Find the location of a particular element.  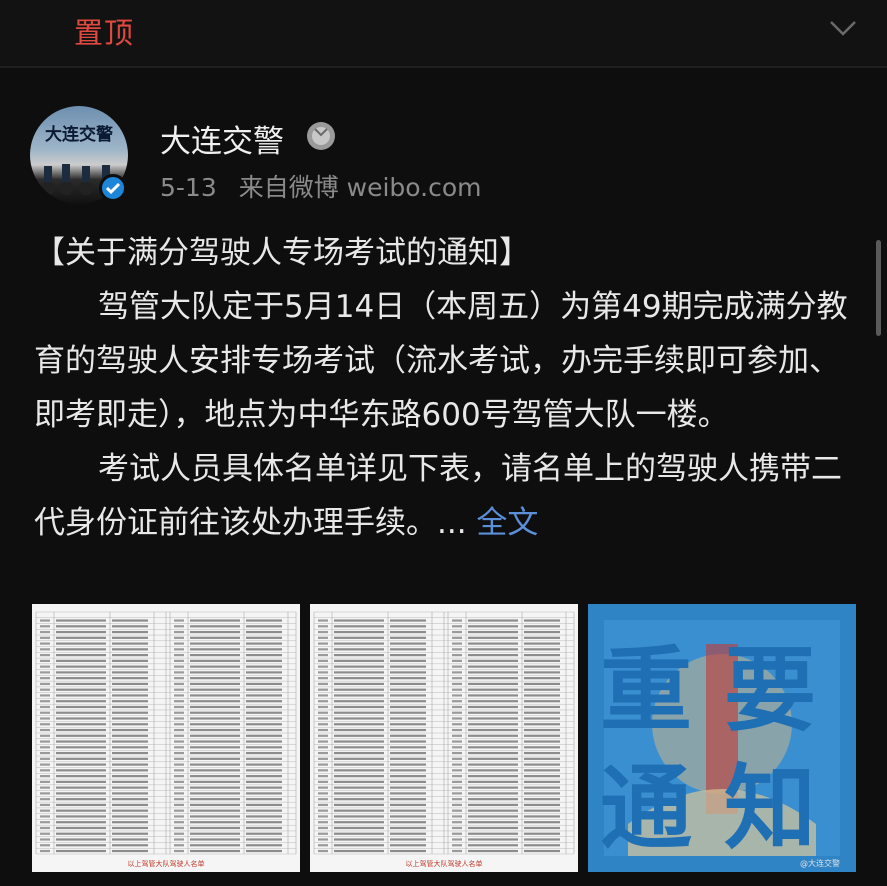

post-header: 大连交警 大连交警 5-13 来自微博 weibo.com is located at coordinates (443, 156).